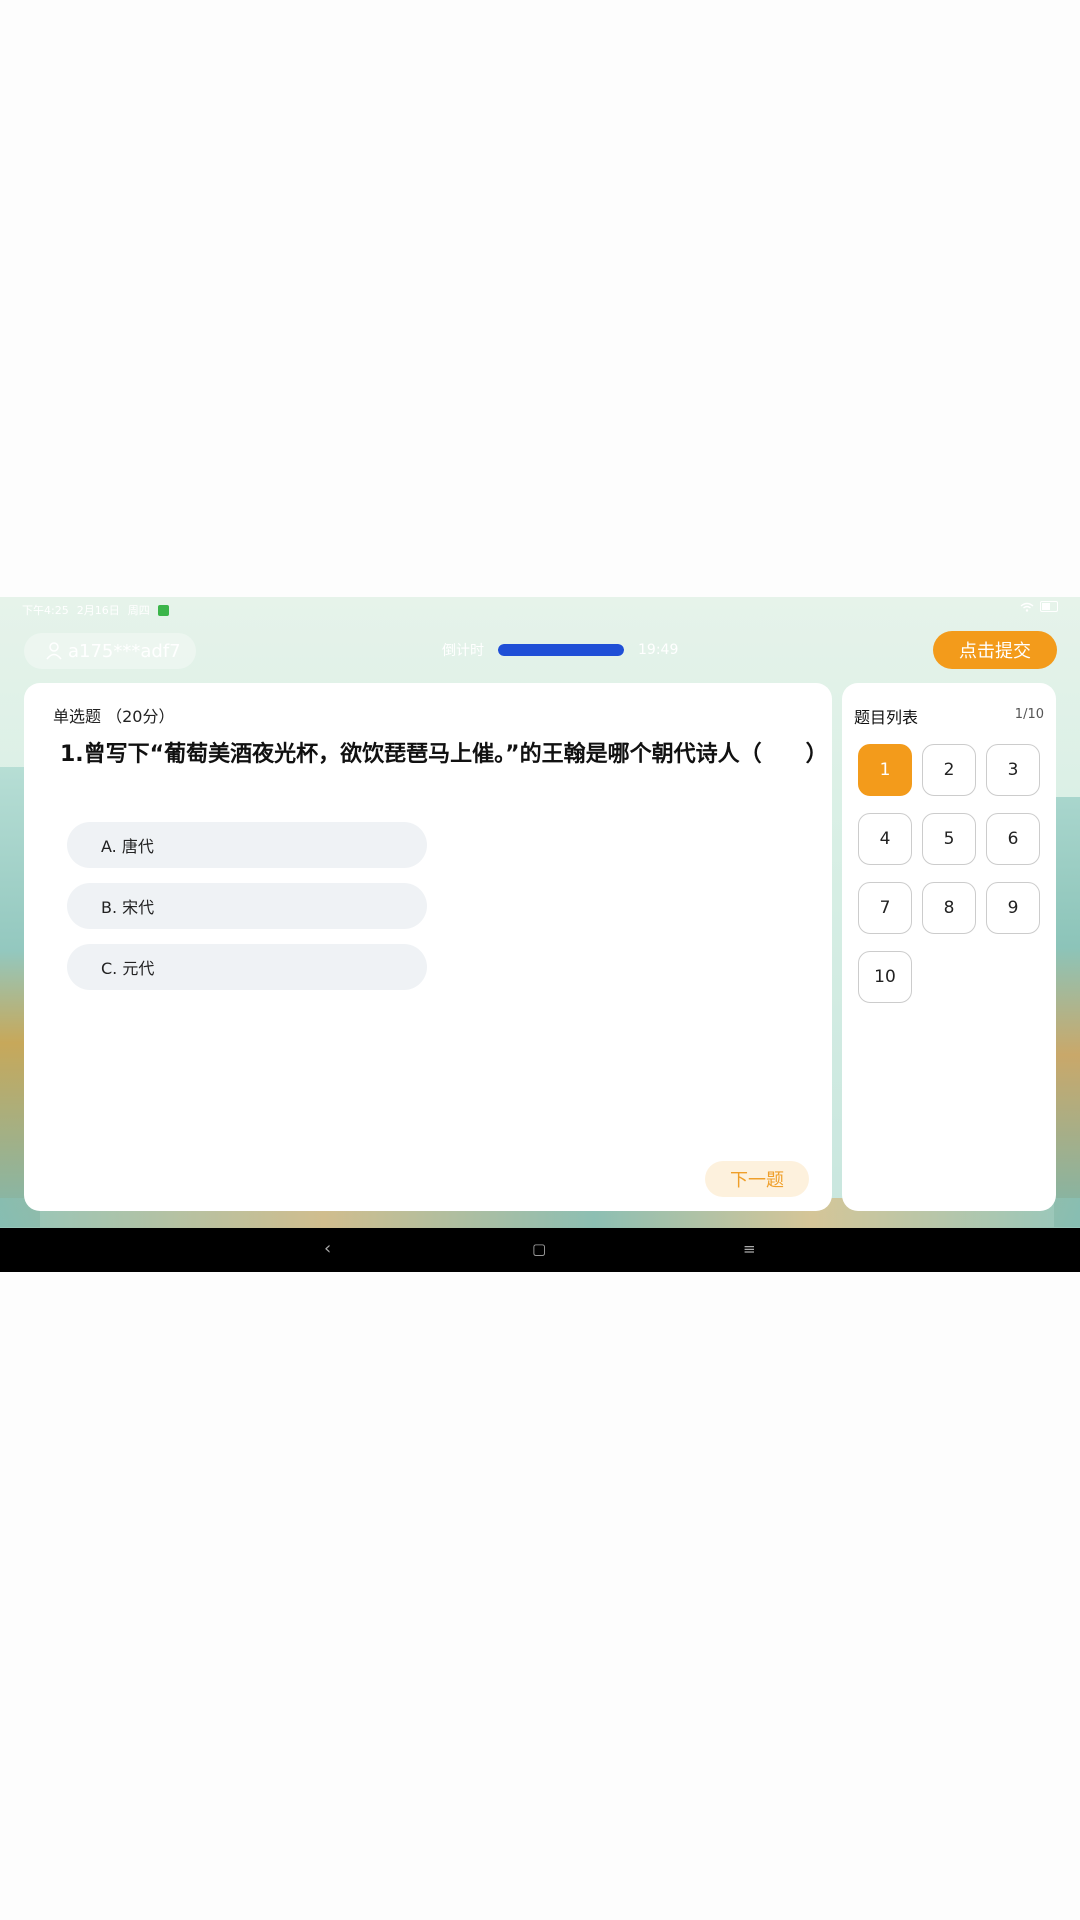  I want to click on user-icon, so click(54, 651).